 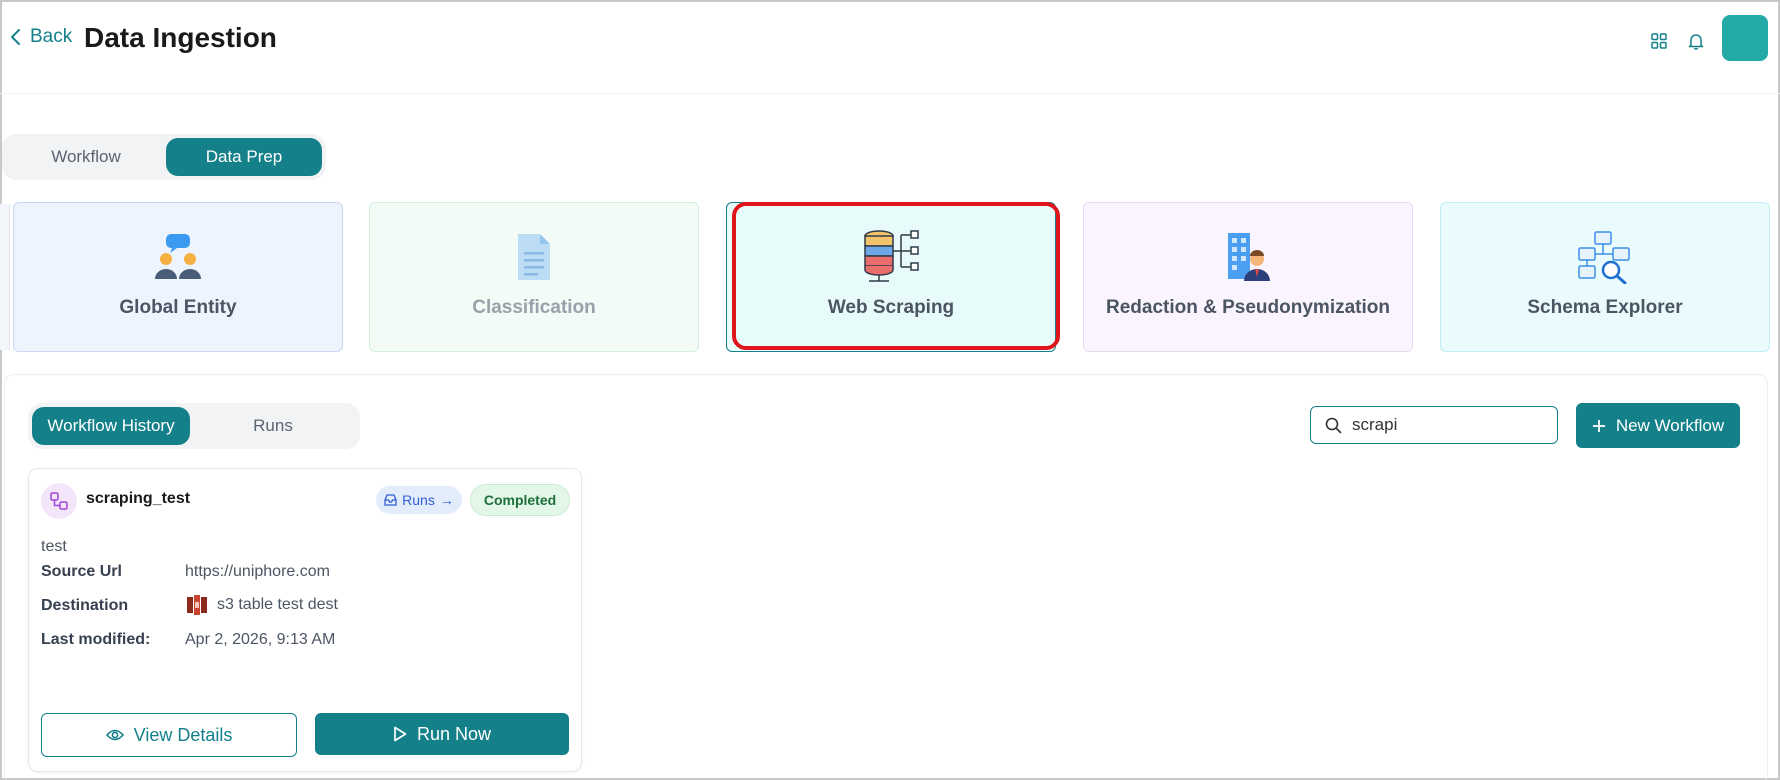 I want to click on avatar, so click(x=1745, y=38).